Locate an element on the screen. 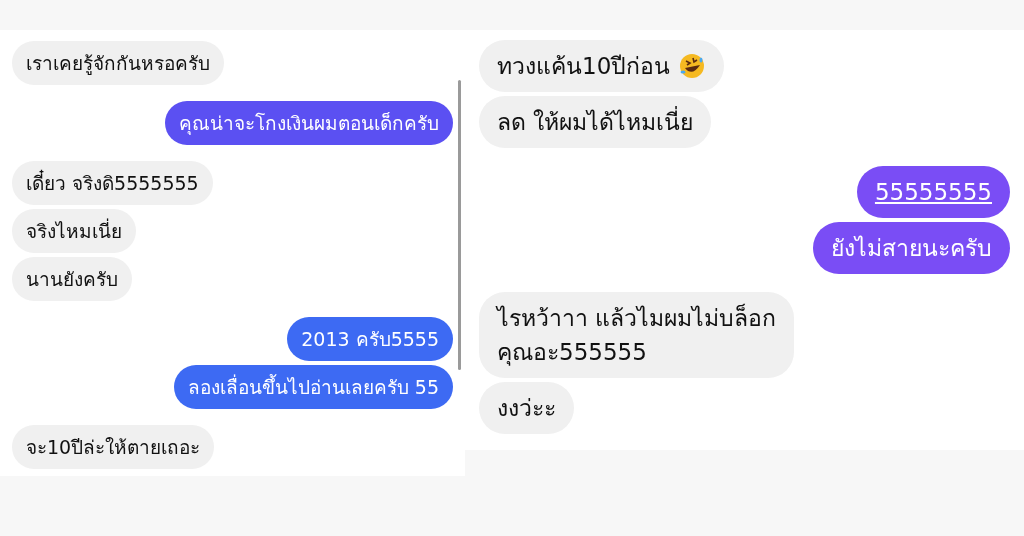 This screenshot has height=536, width=1024. message-bubble: คุณน่าจะโกงเงินผมตอนเด็กครับ is located at coordinates (309, 123).